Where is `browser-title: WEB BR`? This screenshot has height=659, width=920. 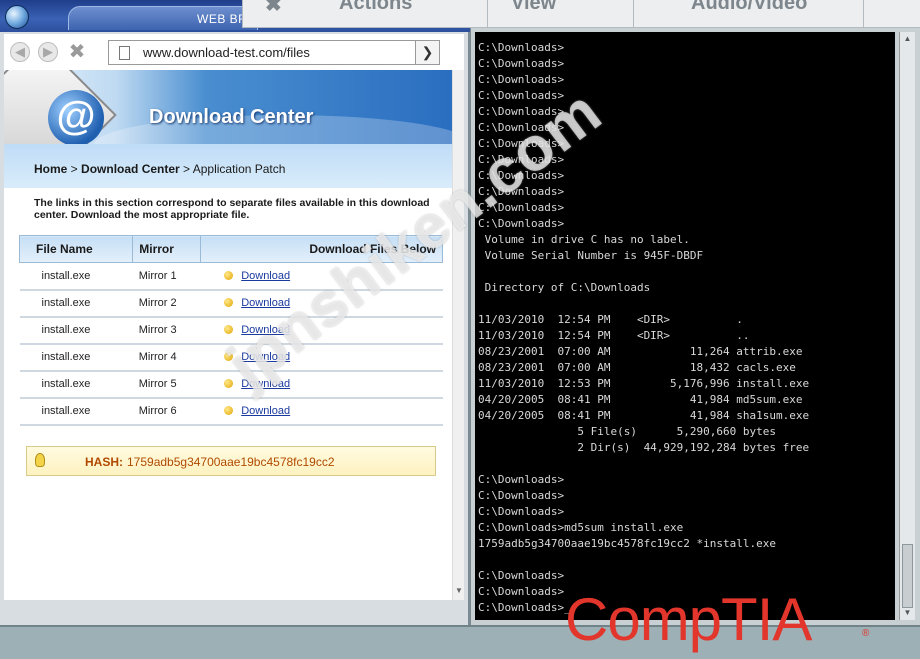 browser-title: WEB BR is located at coordinates (222, 19).